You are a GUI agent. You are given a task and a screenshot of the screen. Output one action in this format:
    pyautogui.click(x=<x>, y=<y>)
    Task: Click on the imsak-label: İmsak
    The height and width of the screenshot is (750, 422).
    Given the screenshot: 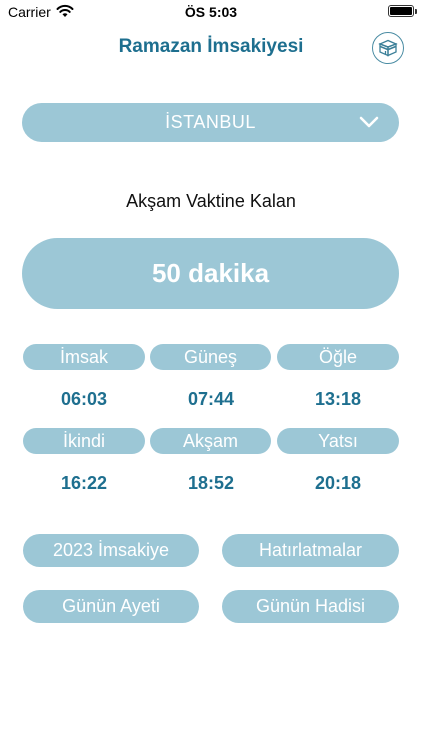 What is the action you would take?
    pyautogui.click(x=84, y=357)
    